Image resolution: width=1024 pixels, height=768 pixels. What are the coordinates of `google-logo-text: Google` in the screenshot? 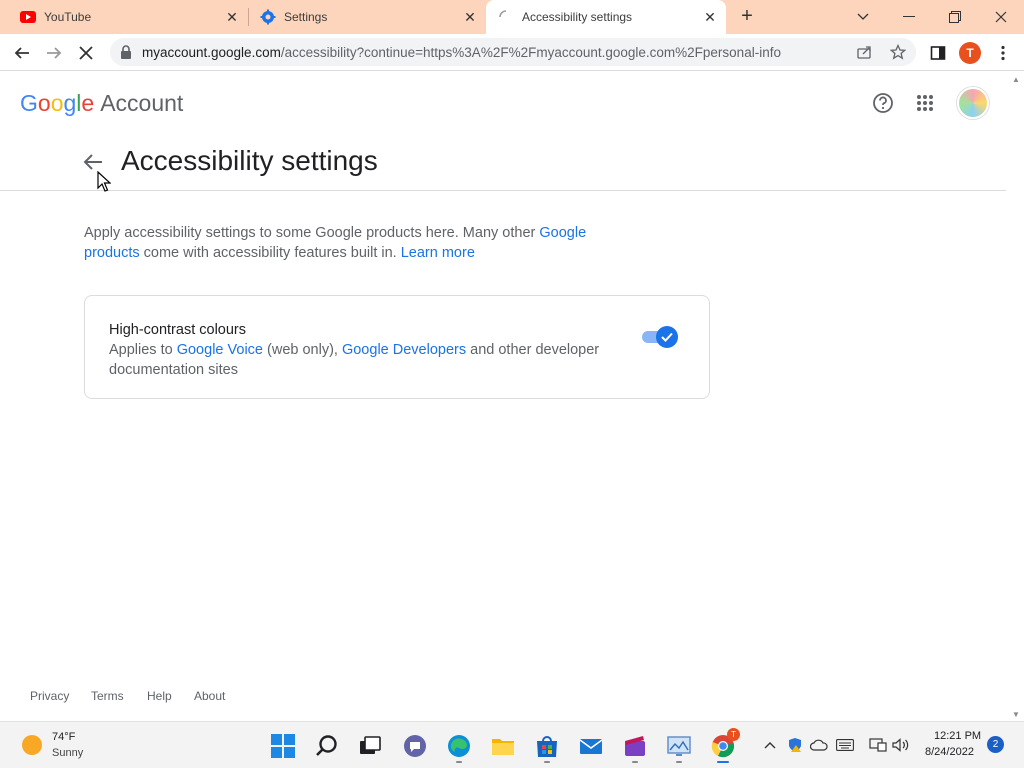 It's located at (57, 103).